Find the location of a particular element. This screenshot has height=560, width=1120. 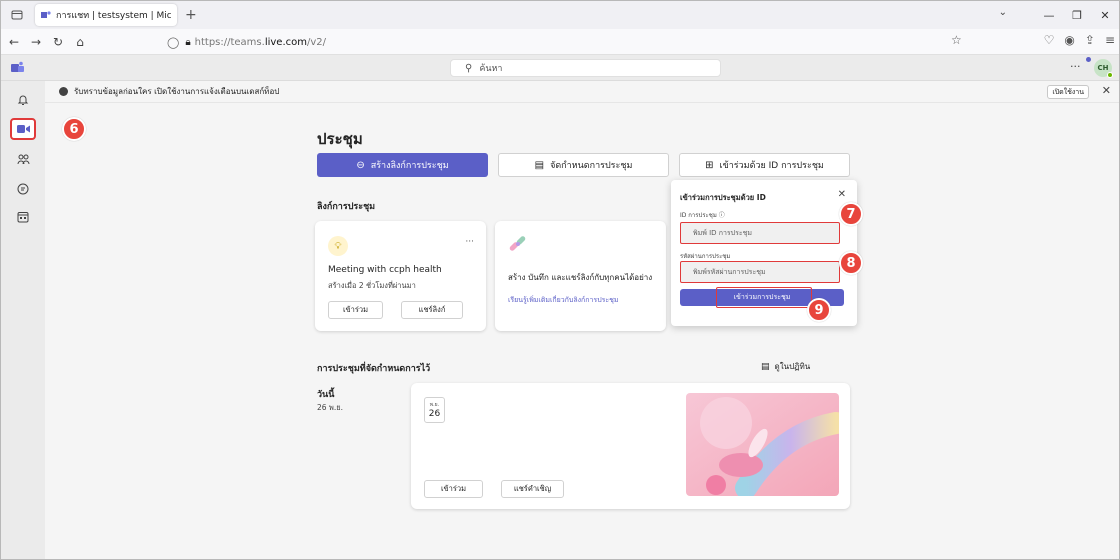

forward-icon: → is located at coordinates (36, 42).